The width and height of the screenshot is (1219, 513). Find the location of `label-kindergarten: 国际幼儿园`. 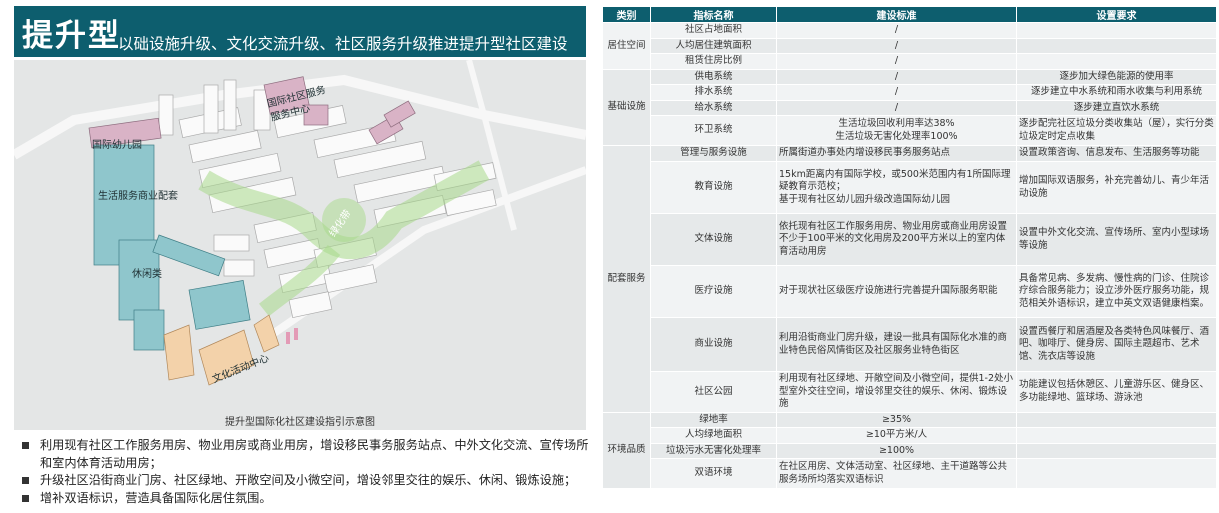

label-kindergarten: 国际幼儿园 is located at coordinates (117, 145).